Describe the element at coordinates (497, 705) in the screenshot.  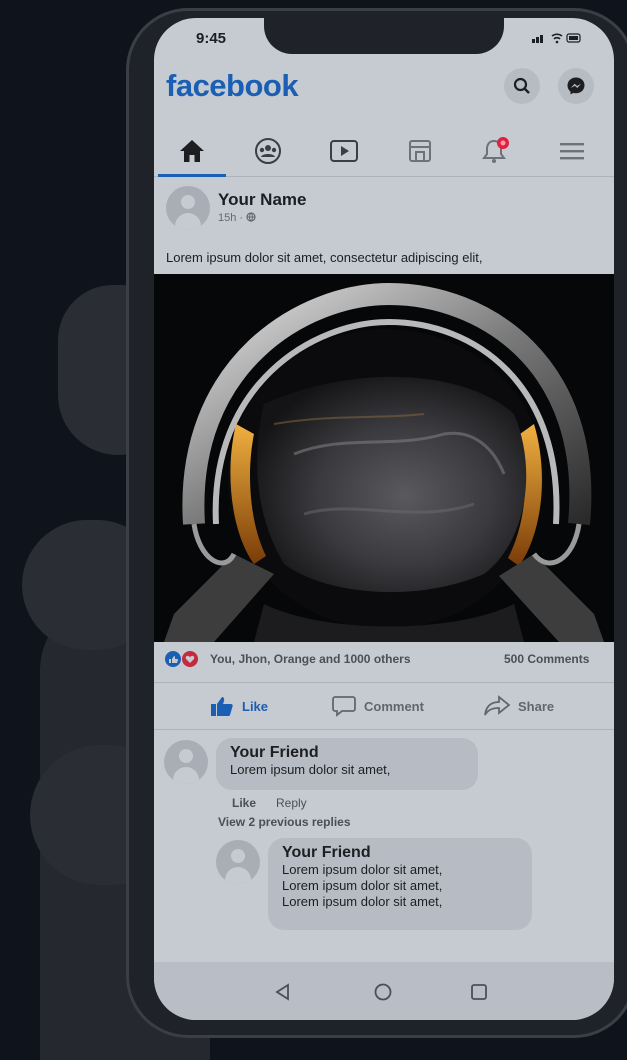
I see `share-icon` at that location.